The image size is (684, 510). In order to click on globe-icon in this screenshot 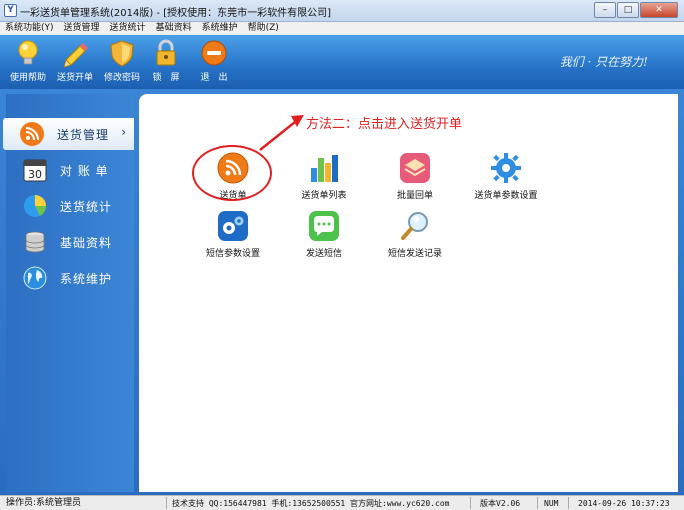, I will do `click(35, 278)`.